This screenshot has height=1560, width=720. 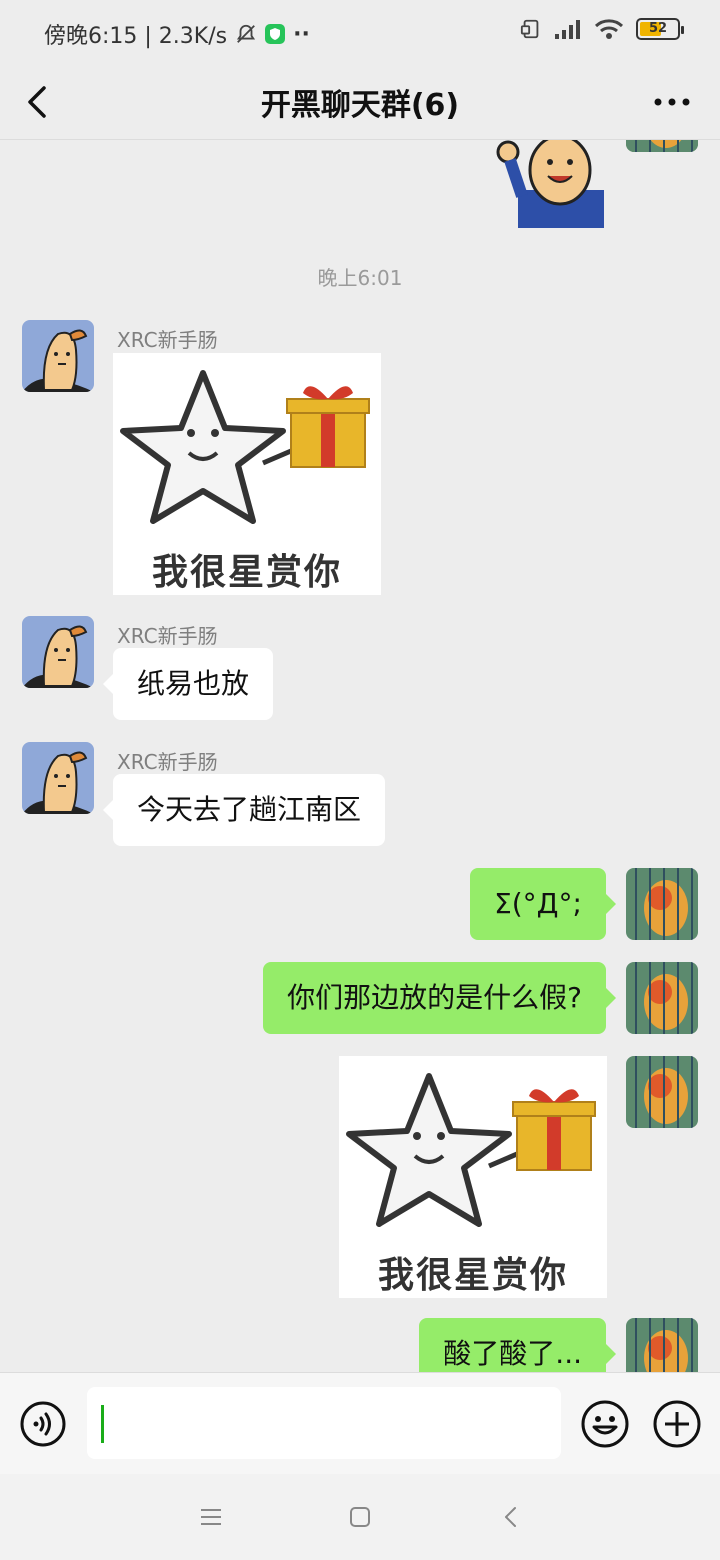 What do you see at coordinates (246, 33) in the screenshot?
I see `bell-off-icon` at bounding box center [246, 33].